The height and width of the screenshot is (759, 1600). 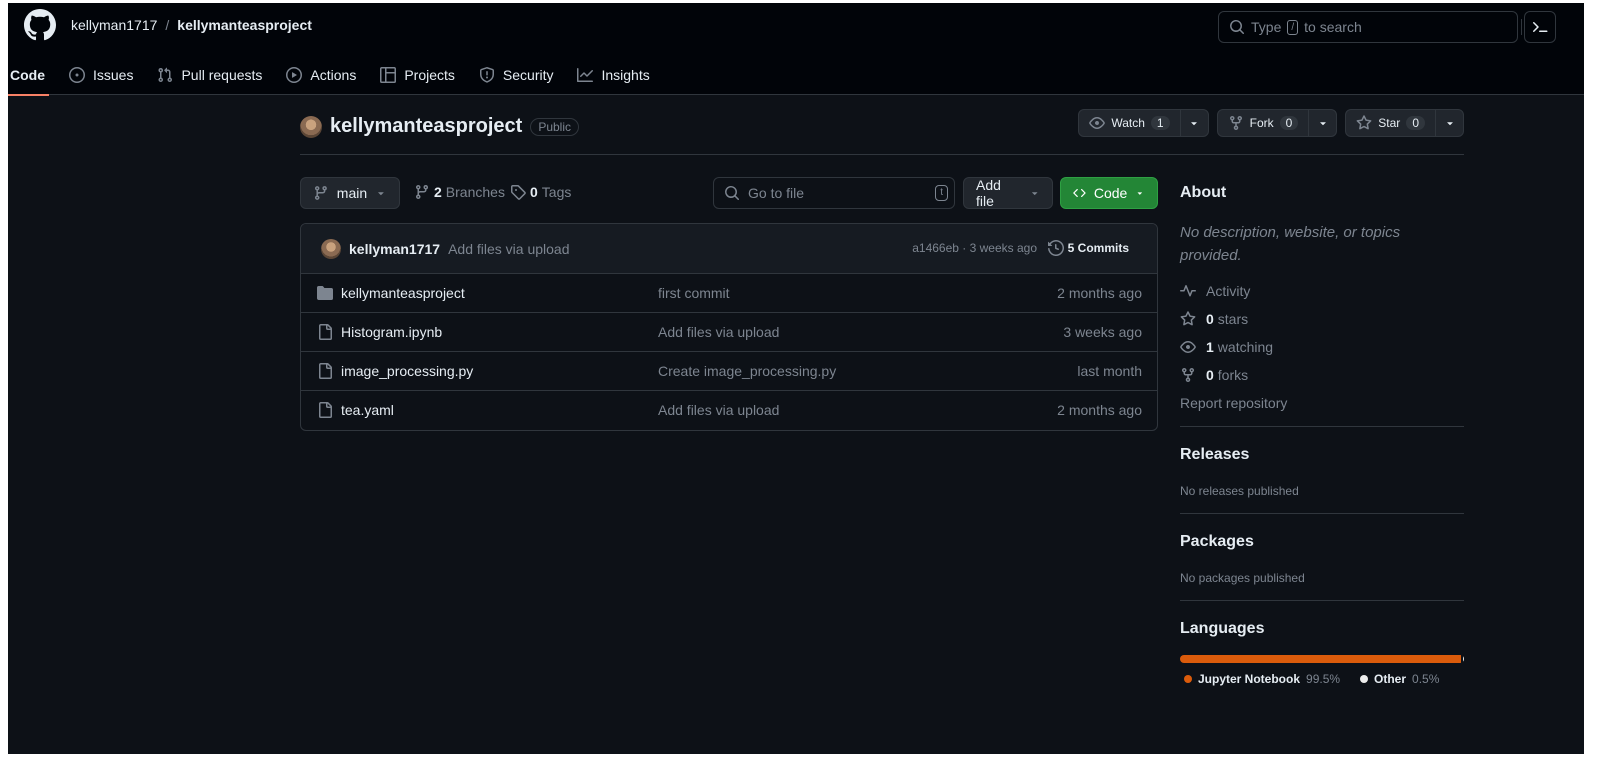 What do you see at coordinates (1242, 578) in the screenshot?
I see `packages-empty-text: No packages published` at bounding box center [1242, 578].